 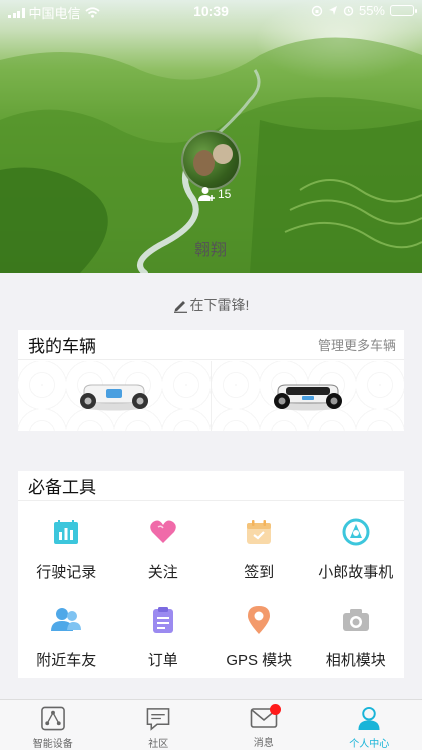 I want to click on tool-checkin: 签到, so click(x=259, y=547).